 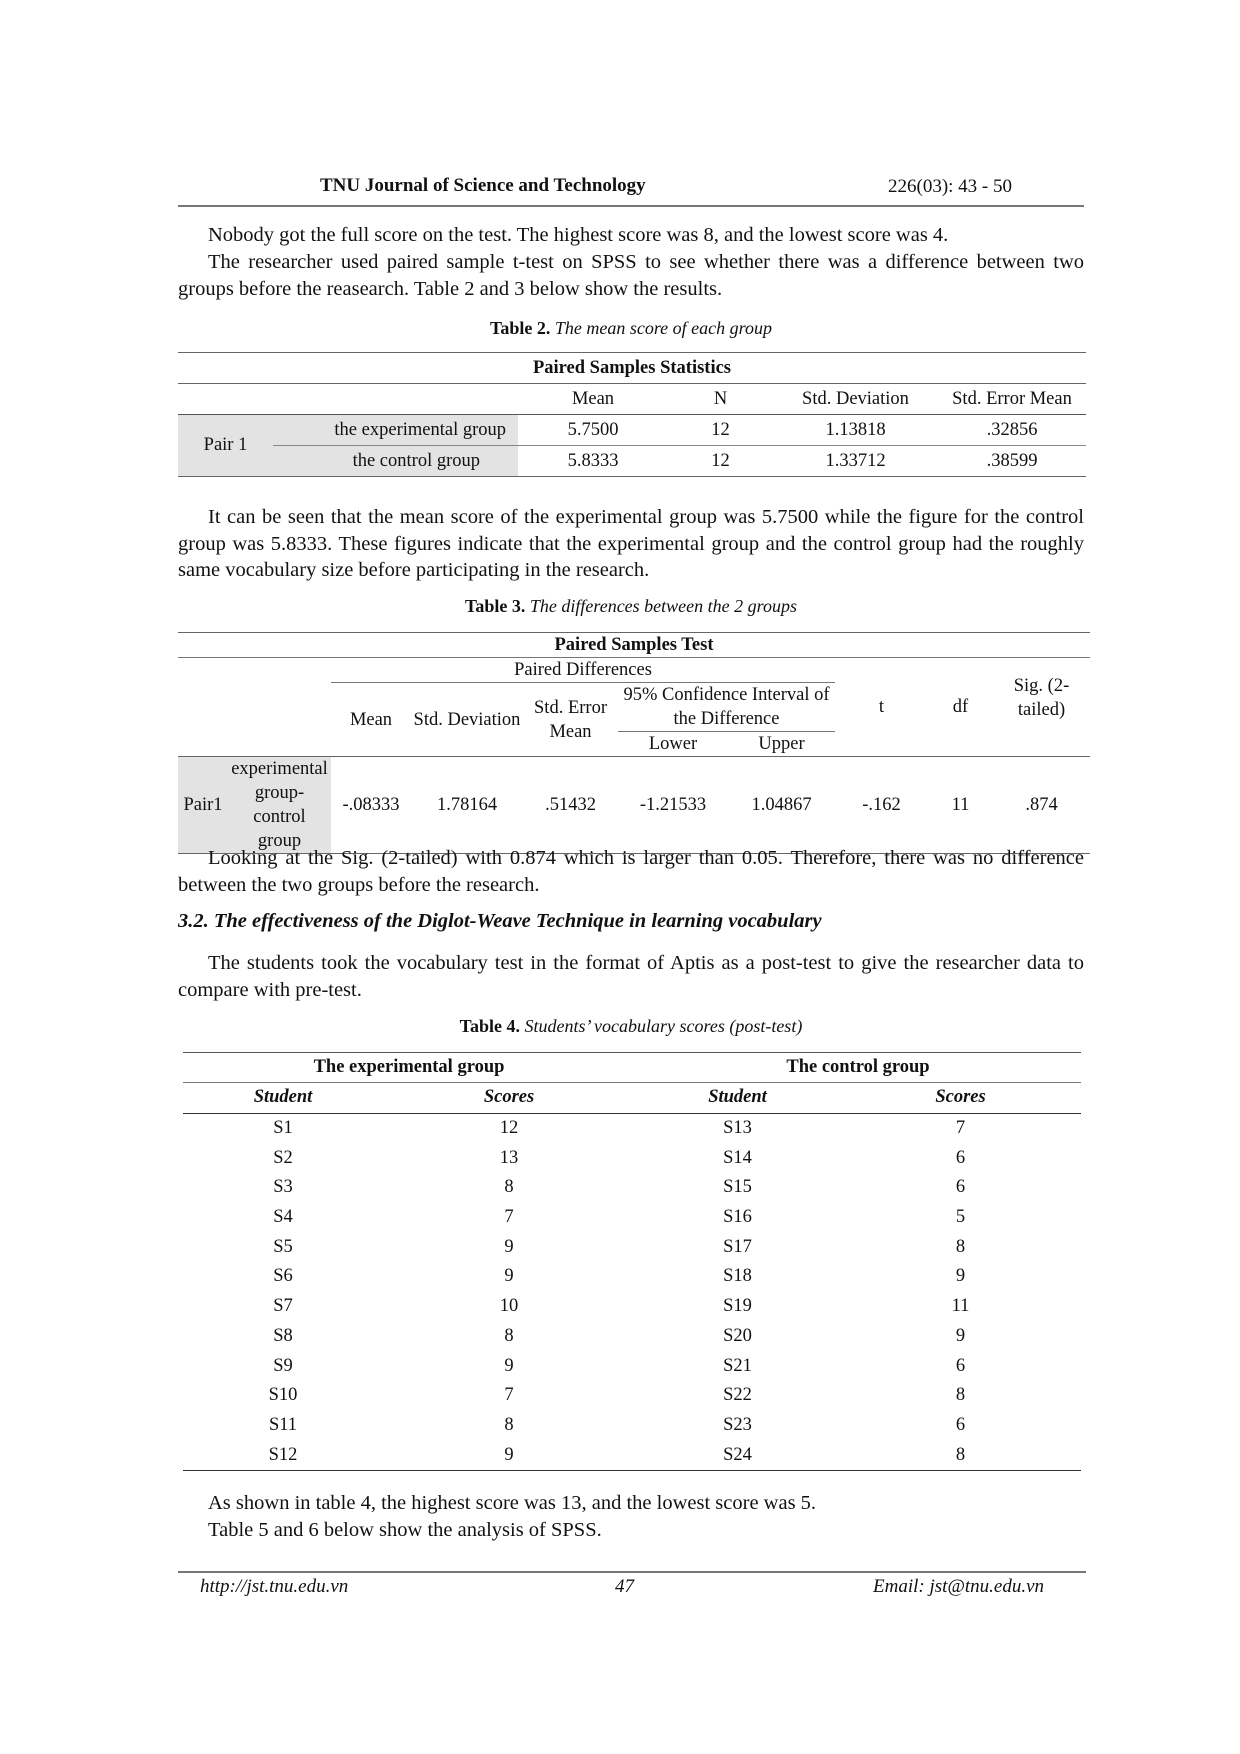 What do you see at coordinates (663, 328) in the screenshot?
I see `caption-text: The mean score of each group` at bounding box center [663, 328].